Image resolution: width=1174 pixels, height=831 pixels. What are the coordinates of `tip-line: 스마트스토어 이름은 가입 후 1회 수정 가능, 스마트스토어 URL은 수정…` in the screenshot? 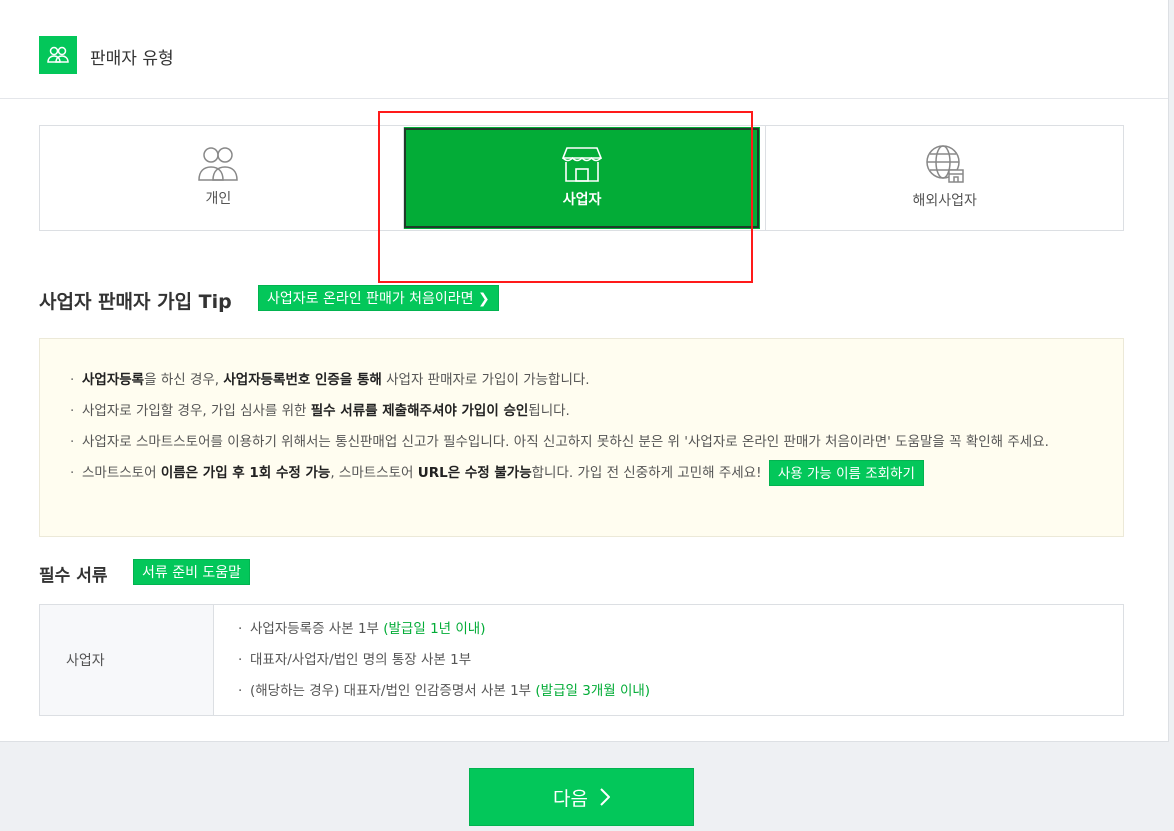 It's located at (581, 473).